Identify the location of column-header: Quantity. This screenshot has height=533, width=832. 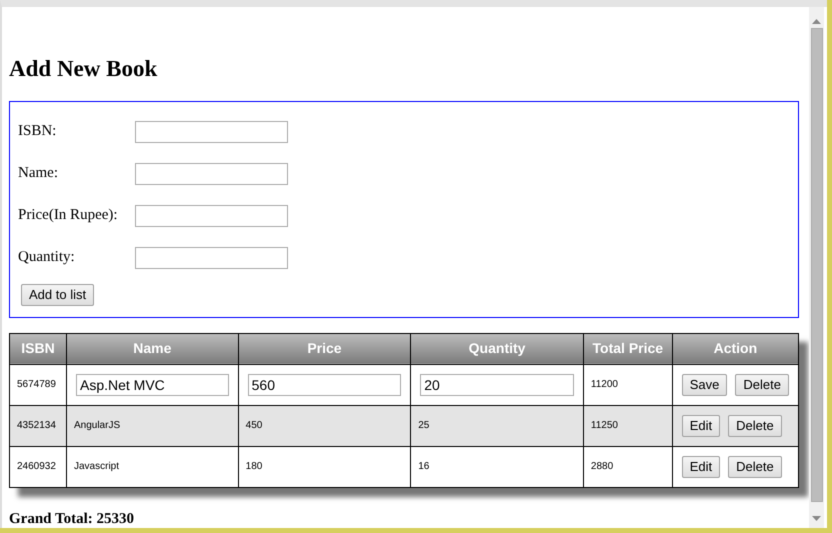
(497, 348).